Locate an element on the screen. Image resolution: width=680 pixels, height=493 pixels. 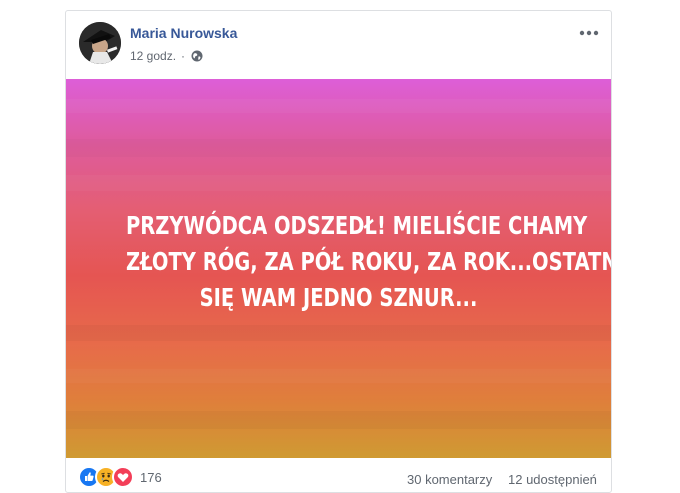
post-time: 12 godz. is located at coordinates (153, 56).